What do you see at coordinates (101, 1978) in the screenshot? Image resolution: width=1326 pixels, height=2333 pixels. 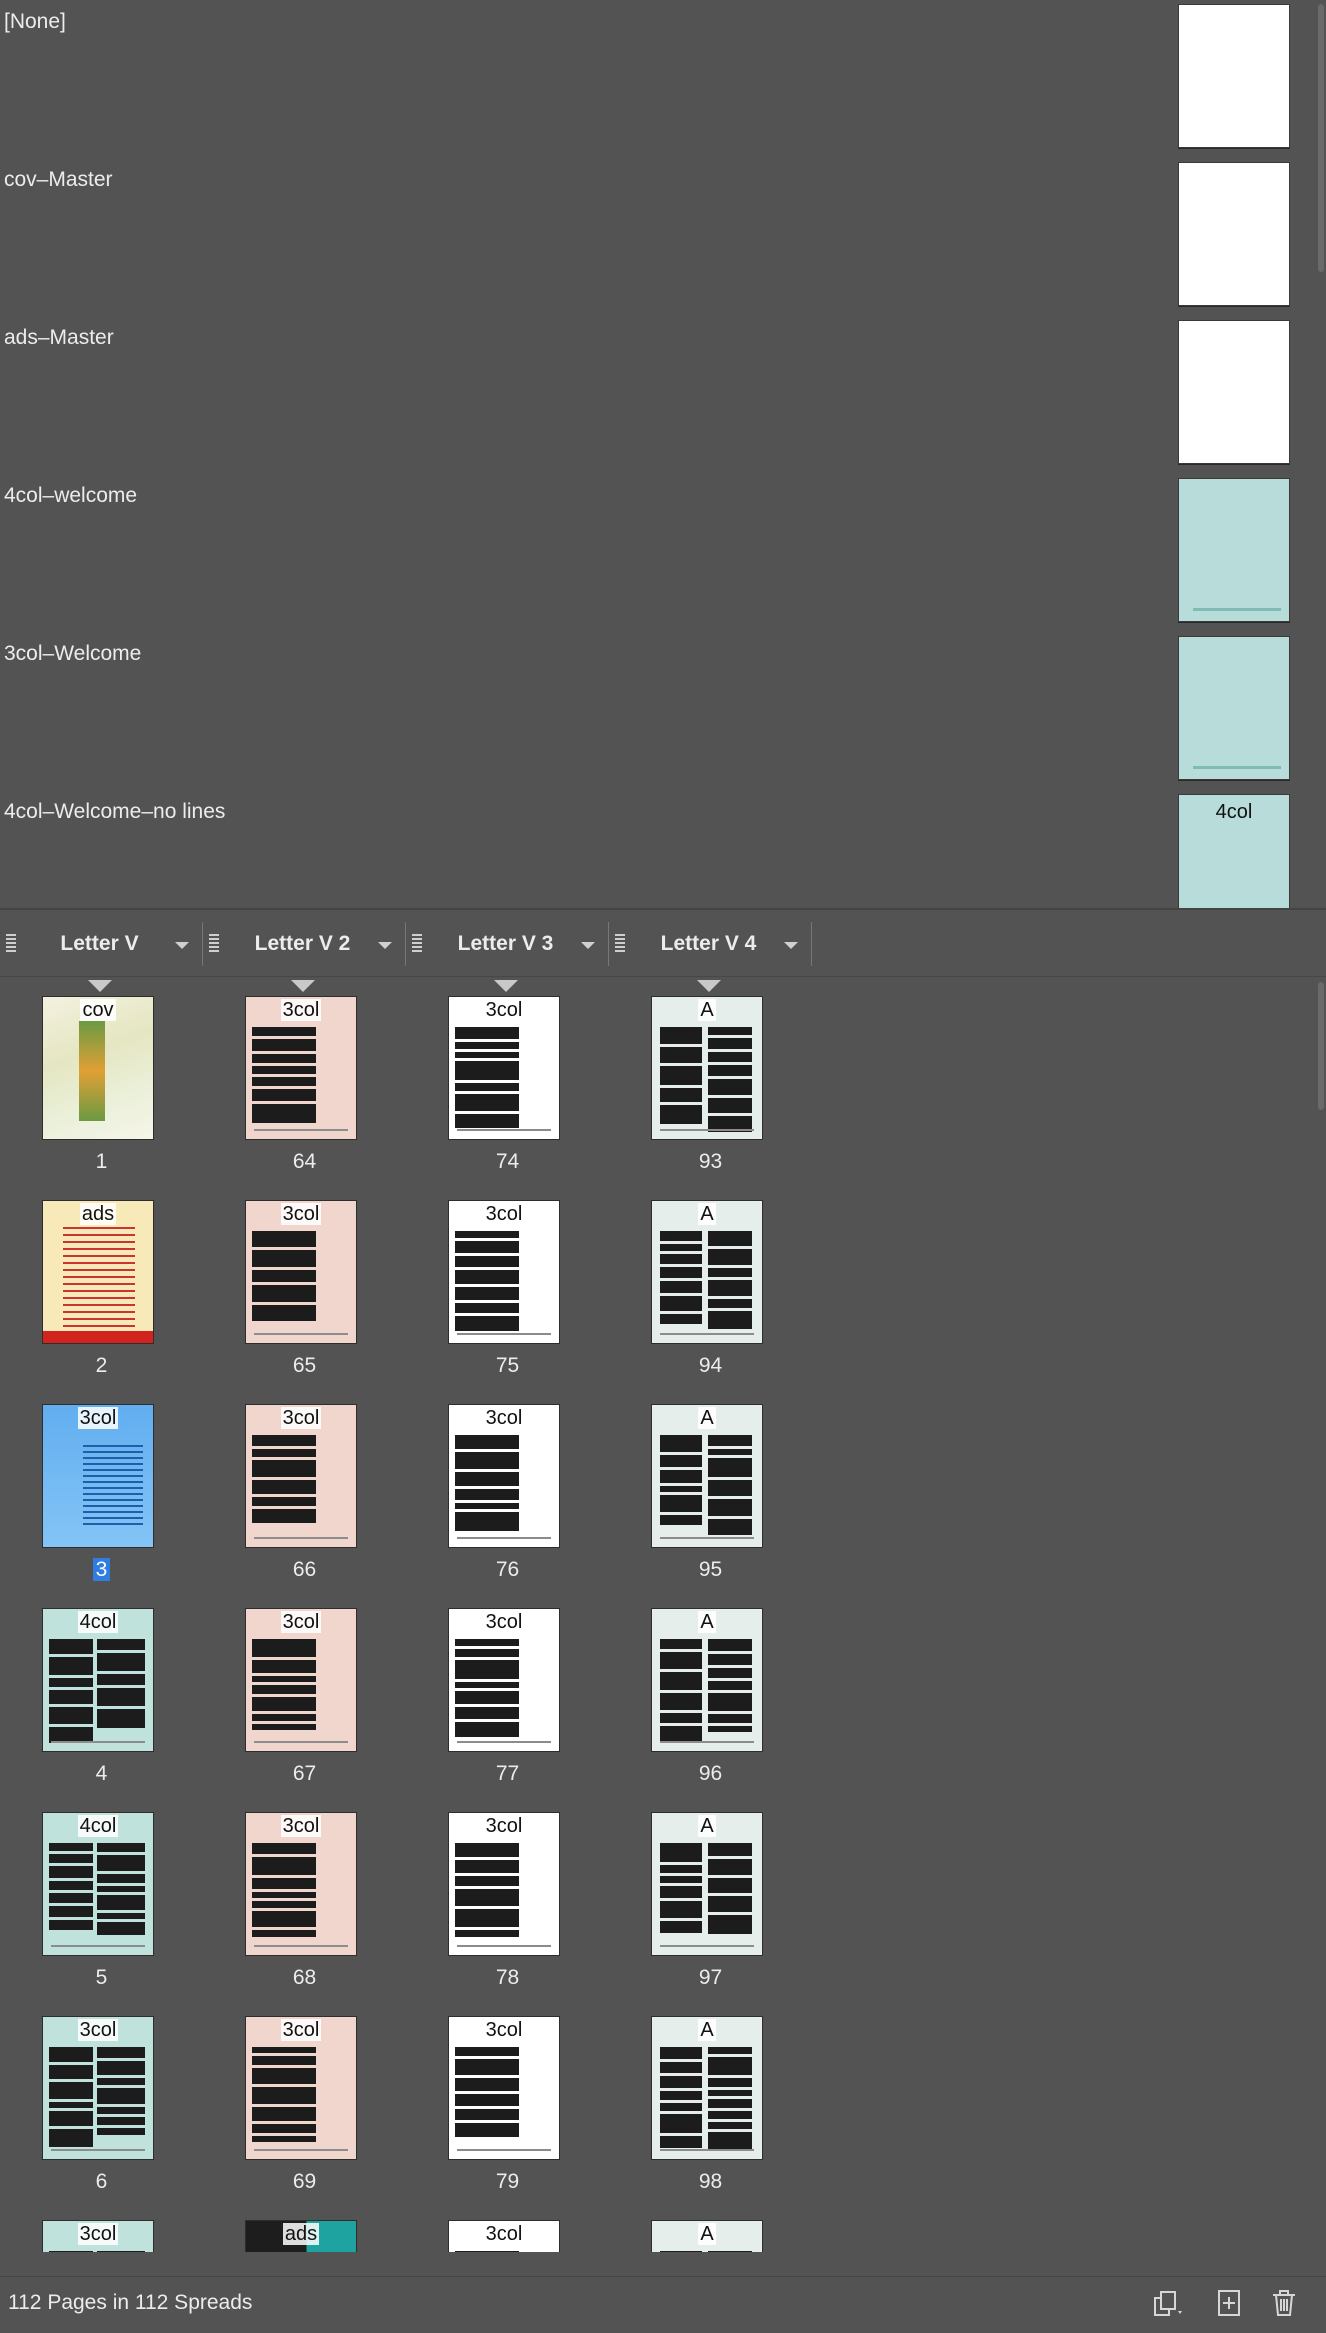 I see `page-number: 5` at bounding box center [101, 1978].